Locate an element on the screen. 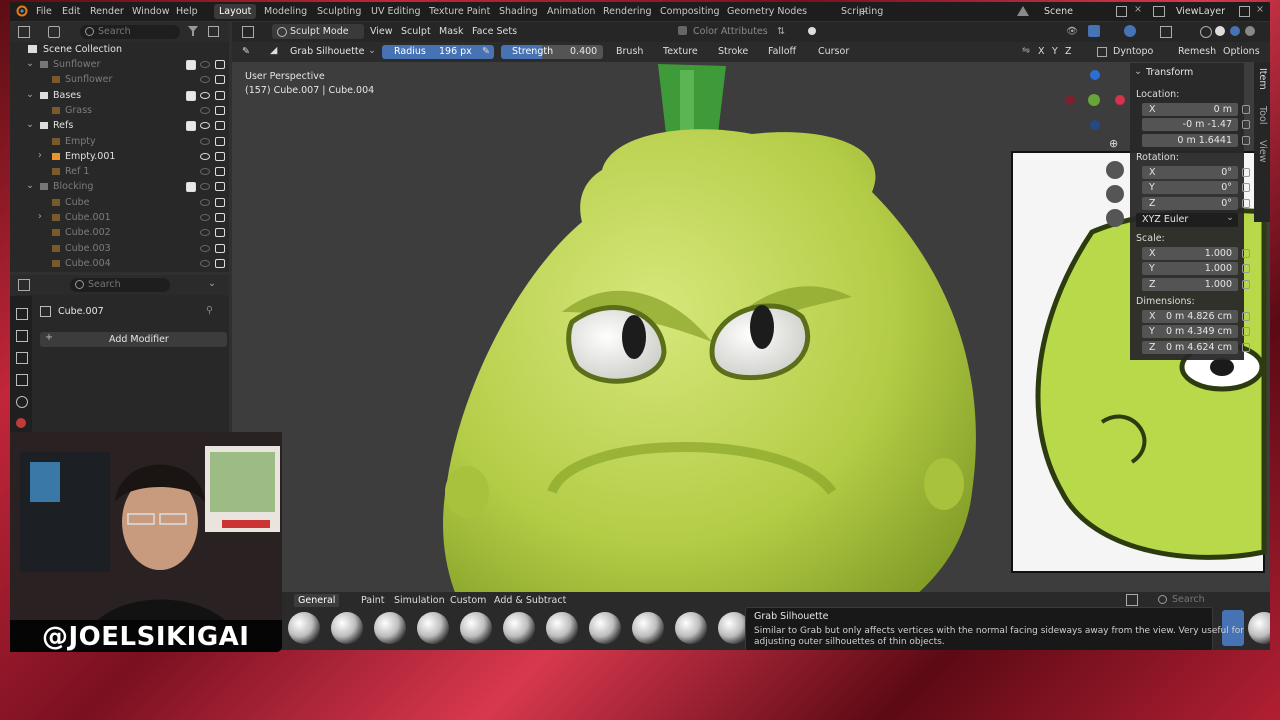 The width and height of the screenshot is (1280, 720). blender-logo-icon is located at coordinates (22, 11).